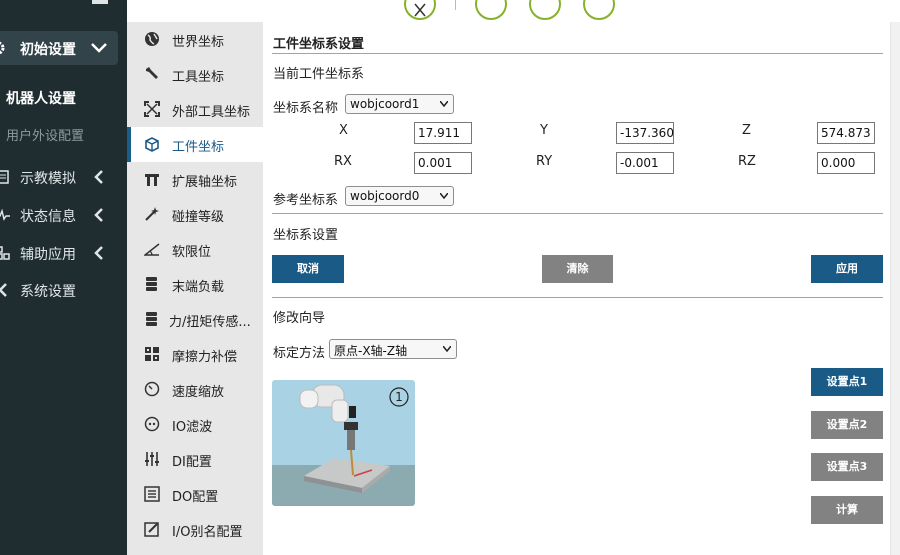 Image resolution: width=900 pixels, height=555 pixels. Describe the element at coordinates (48, 255) in the screenshot. I see `sidebar-item-label: 辅助应用` at that location.